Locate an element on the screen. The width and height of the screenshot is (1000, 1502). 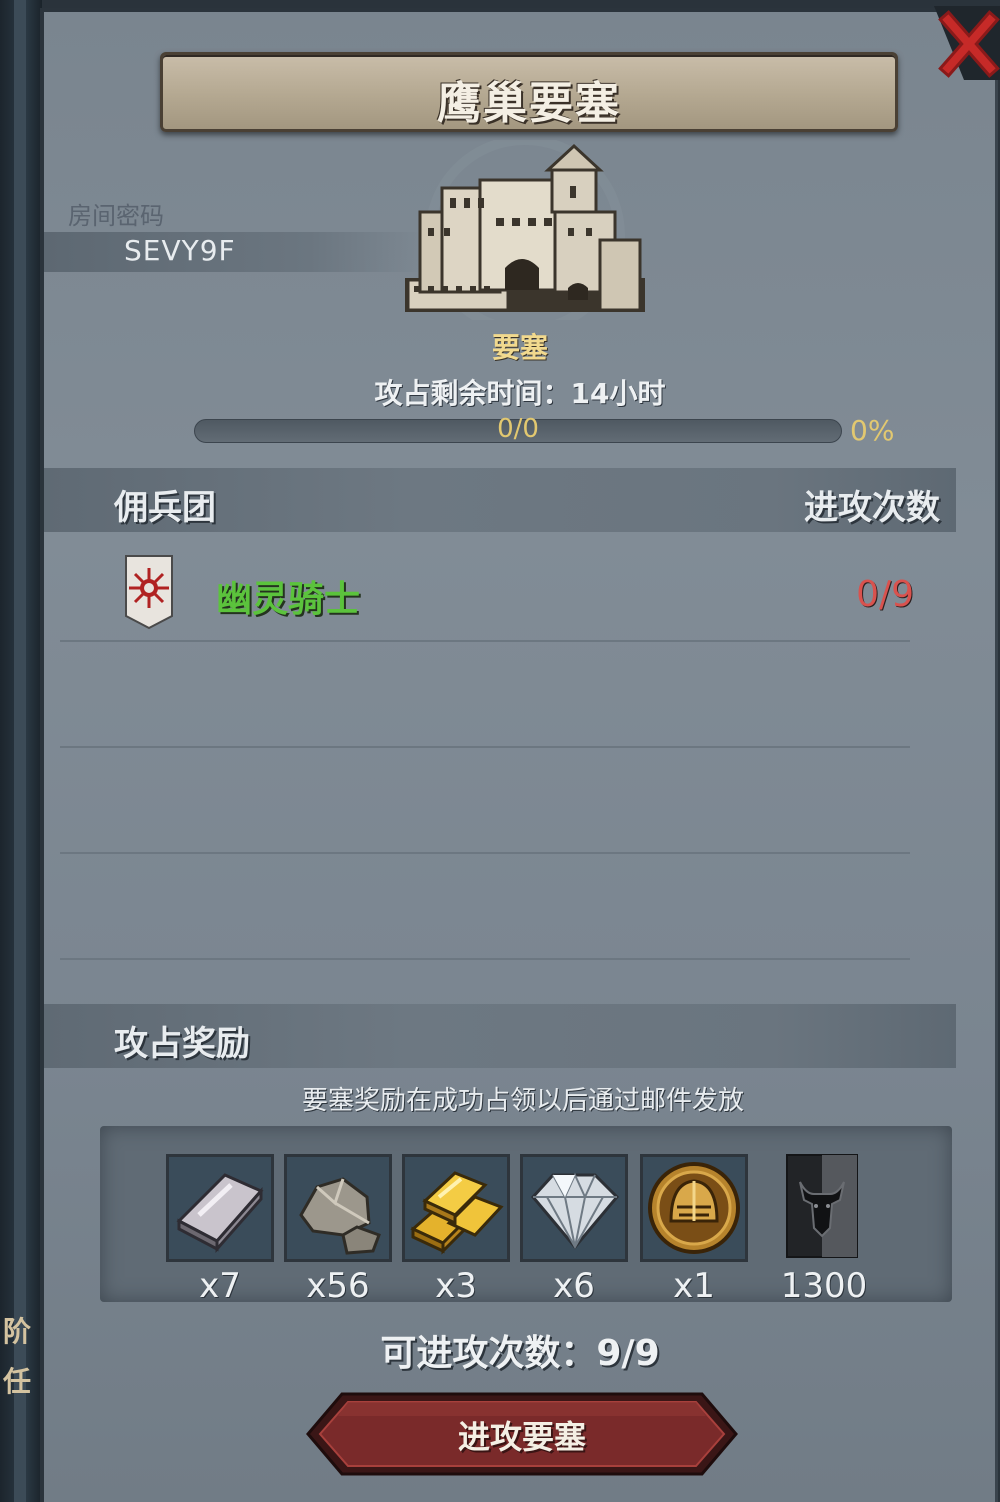
diamond-icon is located at coordinates (575, 1211).